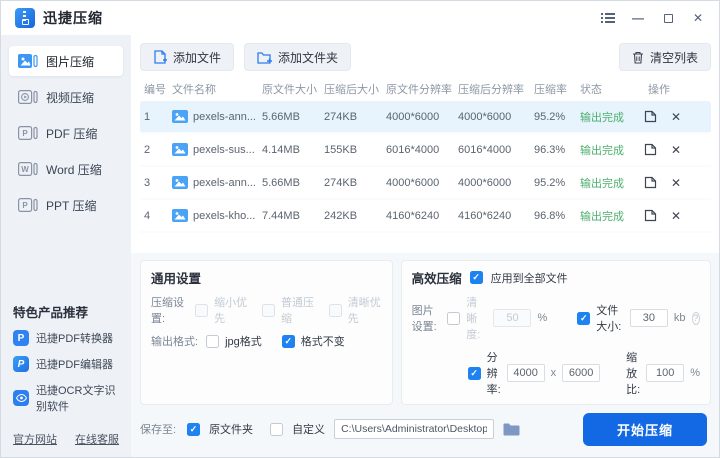  What do you see at coordinates (665, 373) in the screenshot?
I see `scale-input` at bounding box center [665, 373].